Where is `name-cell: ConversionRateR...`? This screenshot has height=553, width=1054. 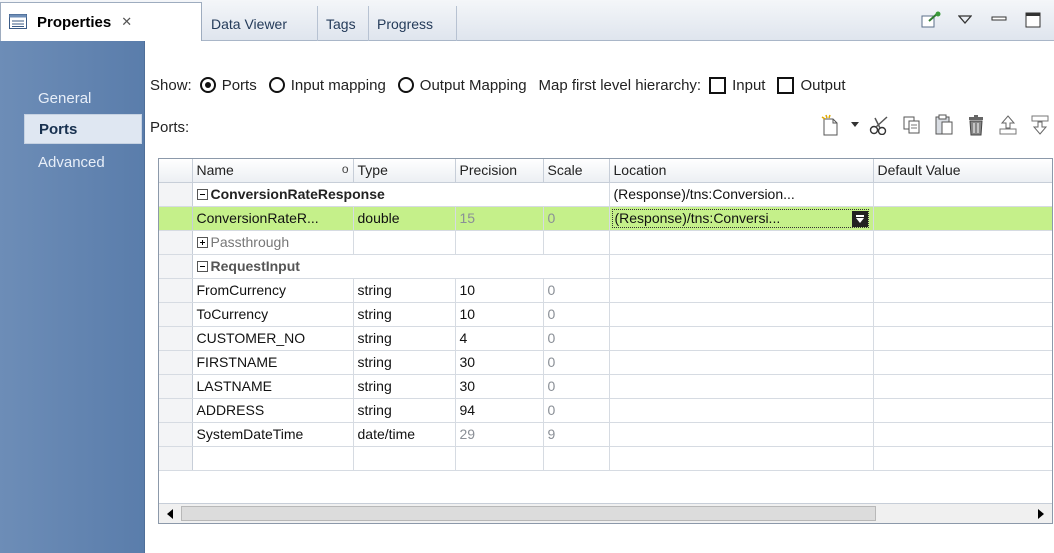 name-cell: ConversionRateR... is located at coordinates (273, 218).